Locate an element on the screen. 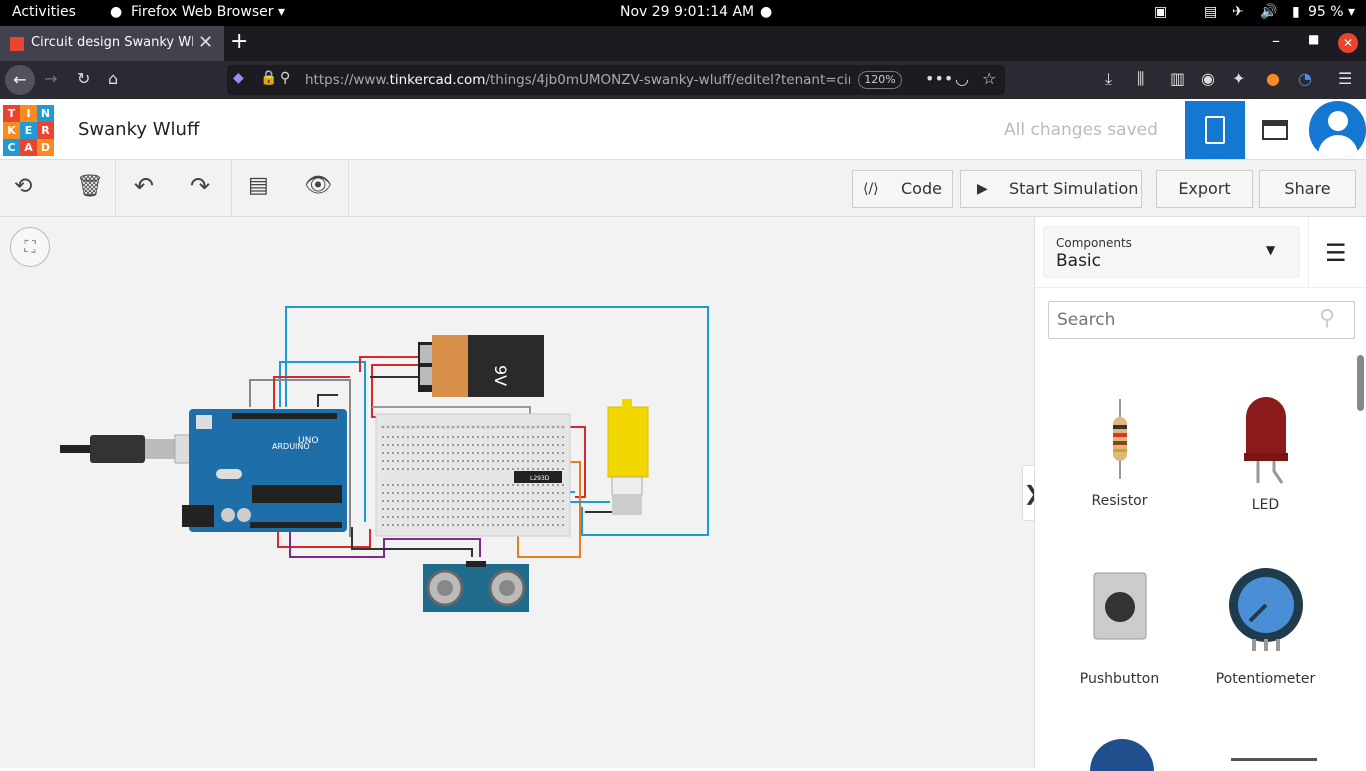 Image resolution: width=1366 pixels, height=771 pixels. redo-icon: ↷ is located at coordinates (200, 186).